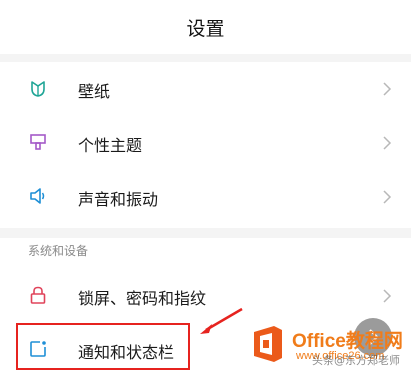 Image resolution: width=411 pixels, height=377 pixels. What do you see at coordinates (38, 142) in the screenshot?
I see `theme-icon` at bounding box center [38, 142].